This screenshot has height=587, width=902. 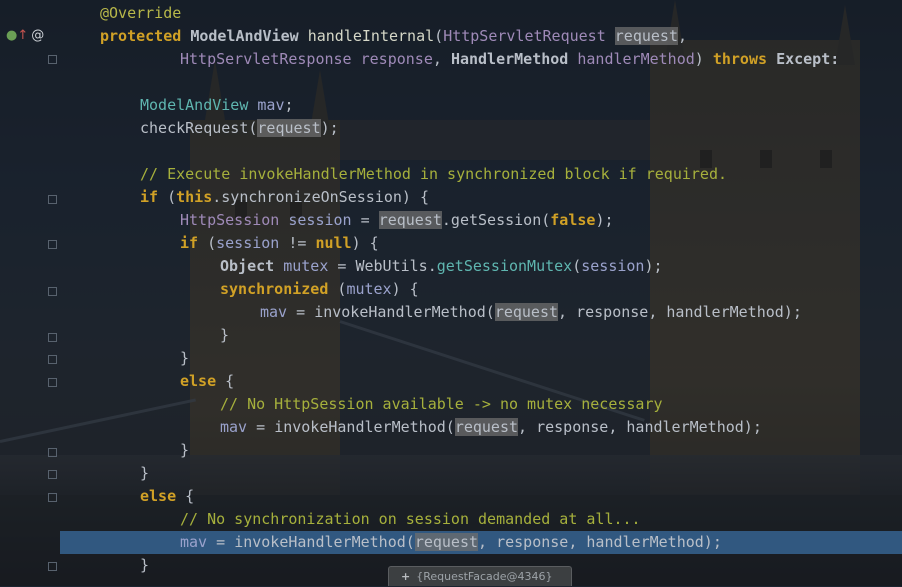 What do you see at coordinates (194, 128) in the screenshot?
I see `method-call: checkRequest` at bounding box center [194, 128].